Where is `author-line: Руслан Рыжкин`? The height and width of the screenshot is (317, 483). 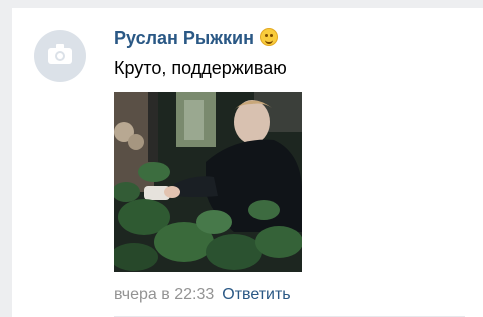
author-line: Руслан Рыжкин is located at coordinates (196, 38).